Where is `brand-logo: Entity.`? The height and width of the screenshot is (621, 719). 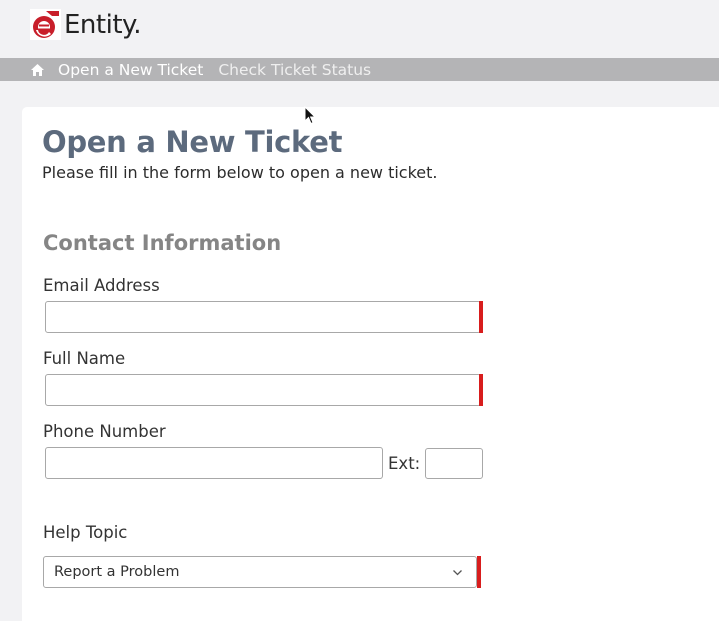
brand-logo: Entity. is located at coordinates (85, 24).